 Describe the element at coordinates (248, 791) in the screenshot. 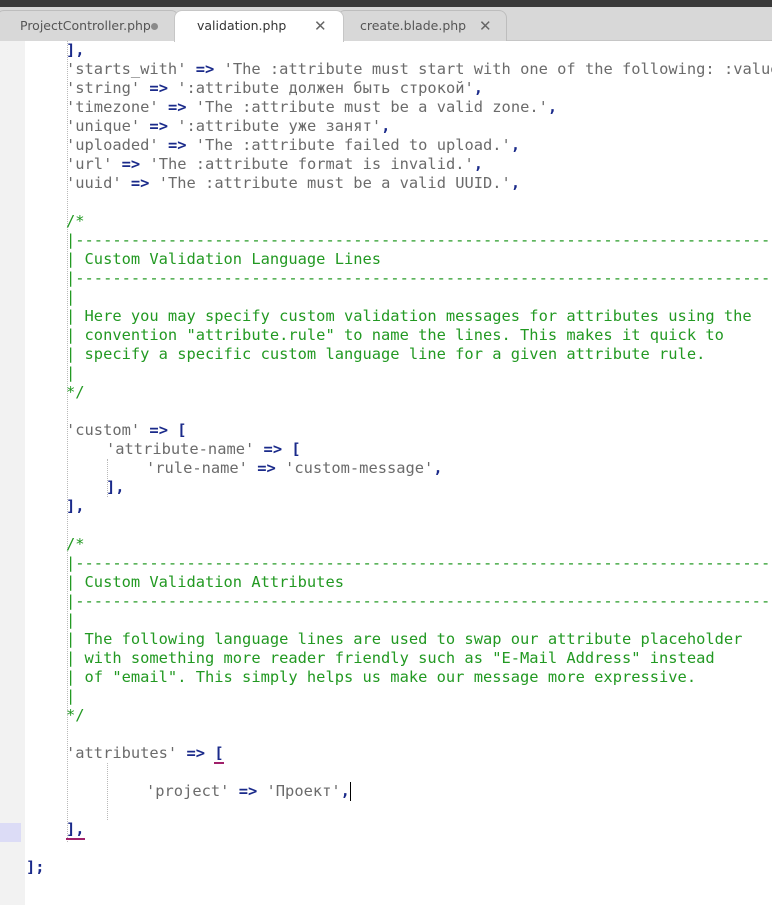

I see `code-line: 'project' => 'Проект',` at that location.